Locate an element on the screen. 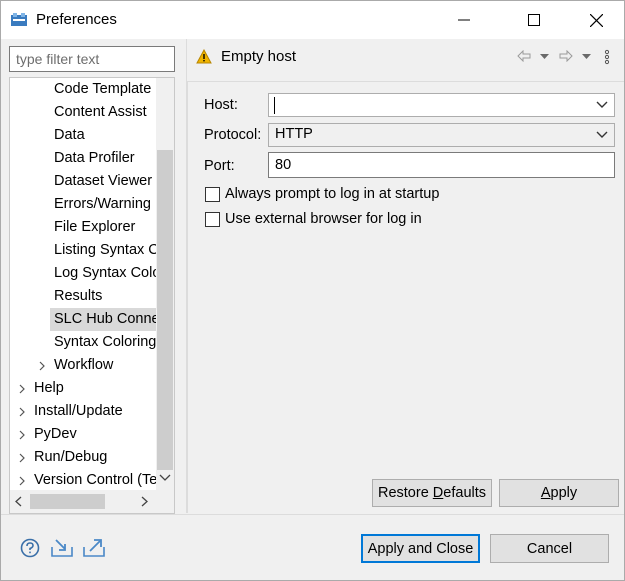 The width and height of the screenshot is (625, 581). tree-vertical-scrollbar is located at coordinates (165, 284).